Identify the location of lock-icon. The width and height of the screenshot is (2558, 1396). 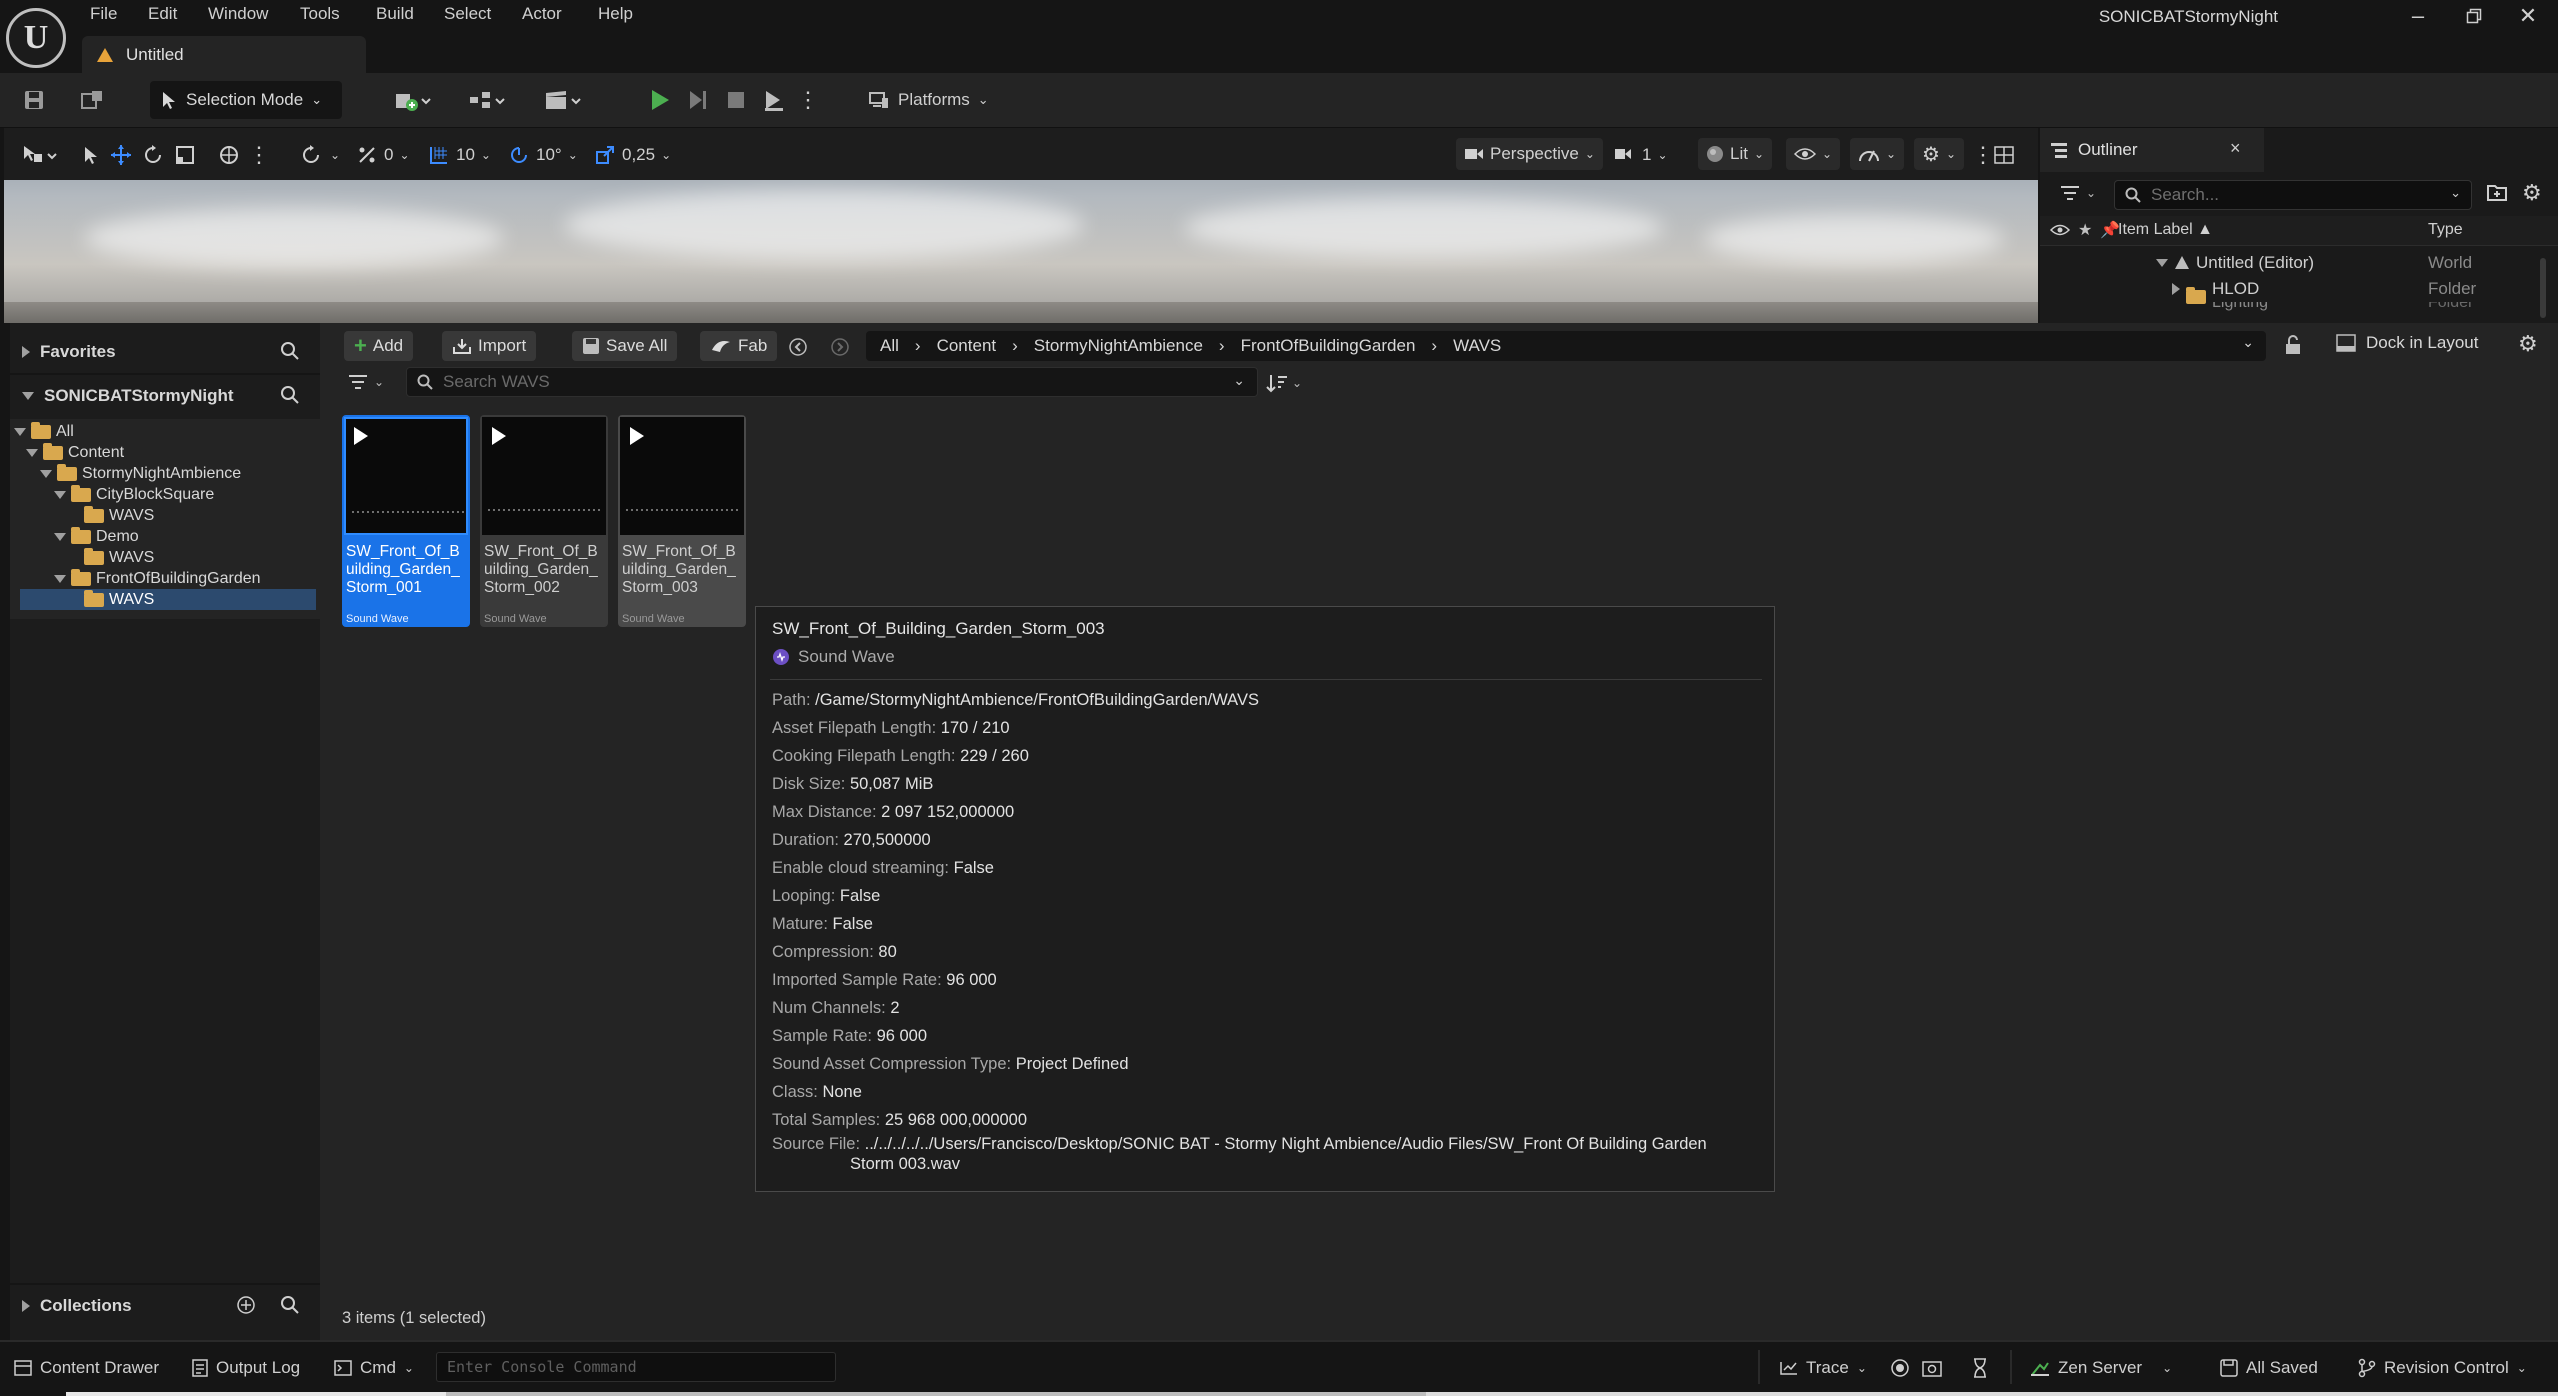
(2293, 345).